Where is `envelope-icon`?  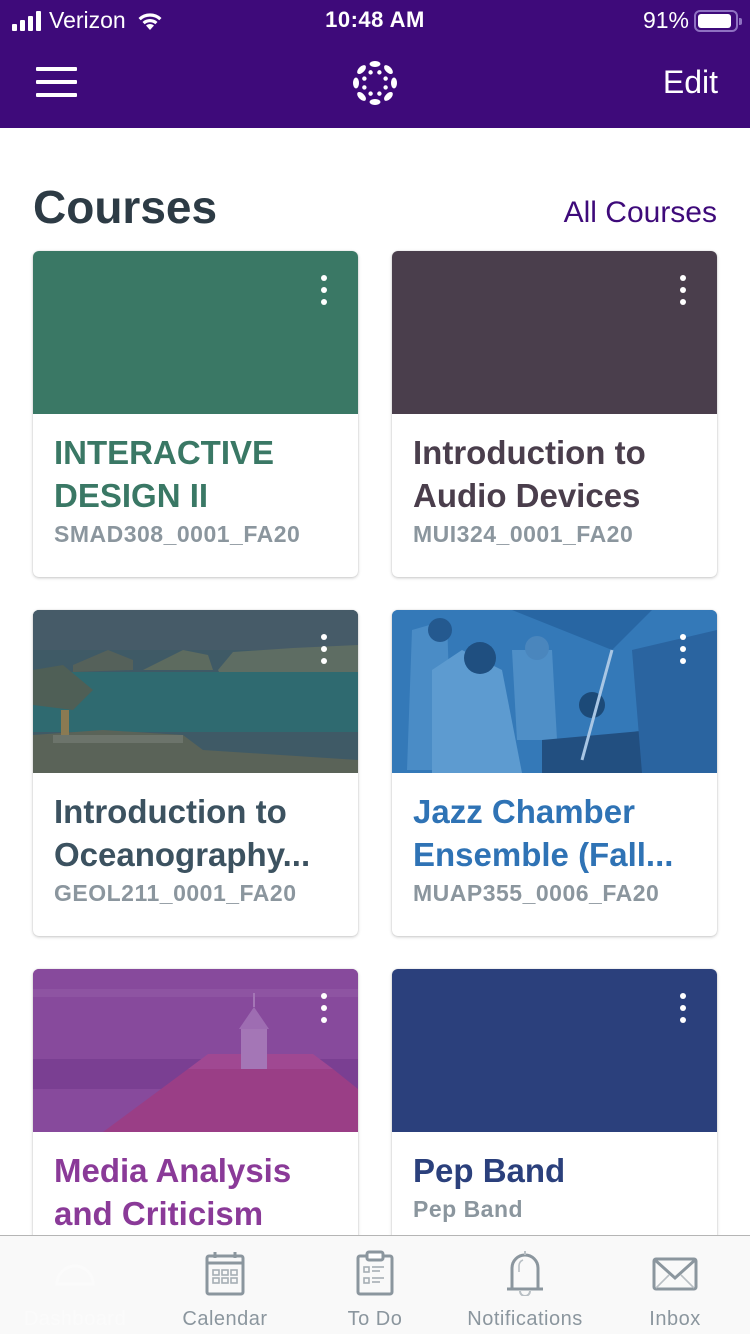 envelope-icon is located at coordinates (675, 1274).